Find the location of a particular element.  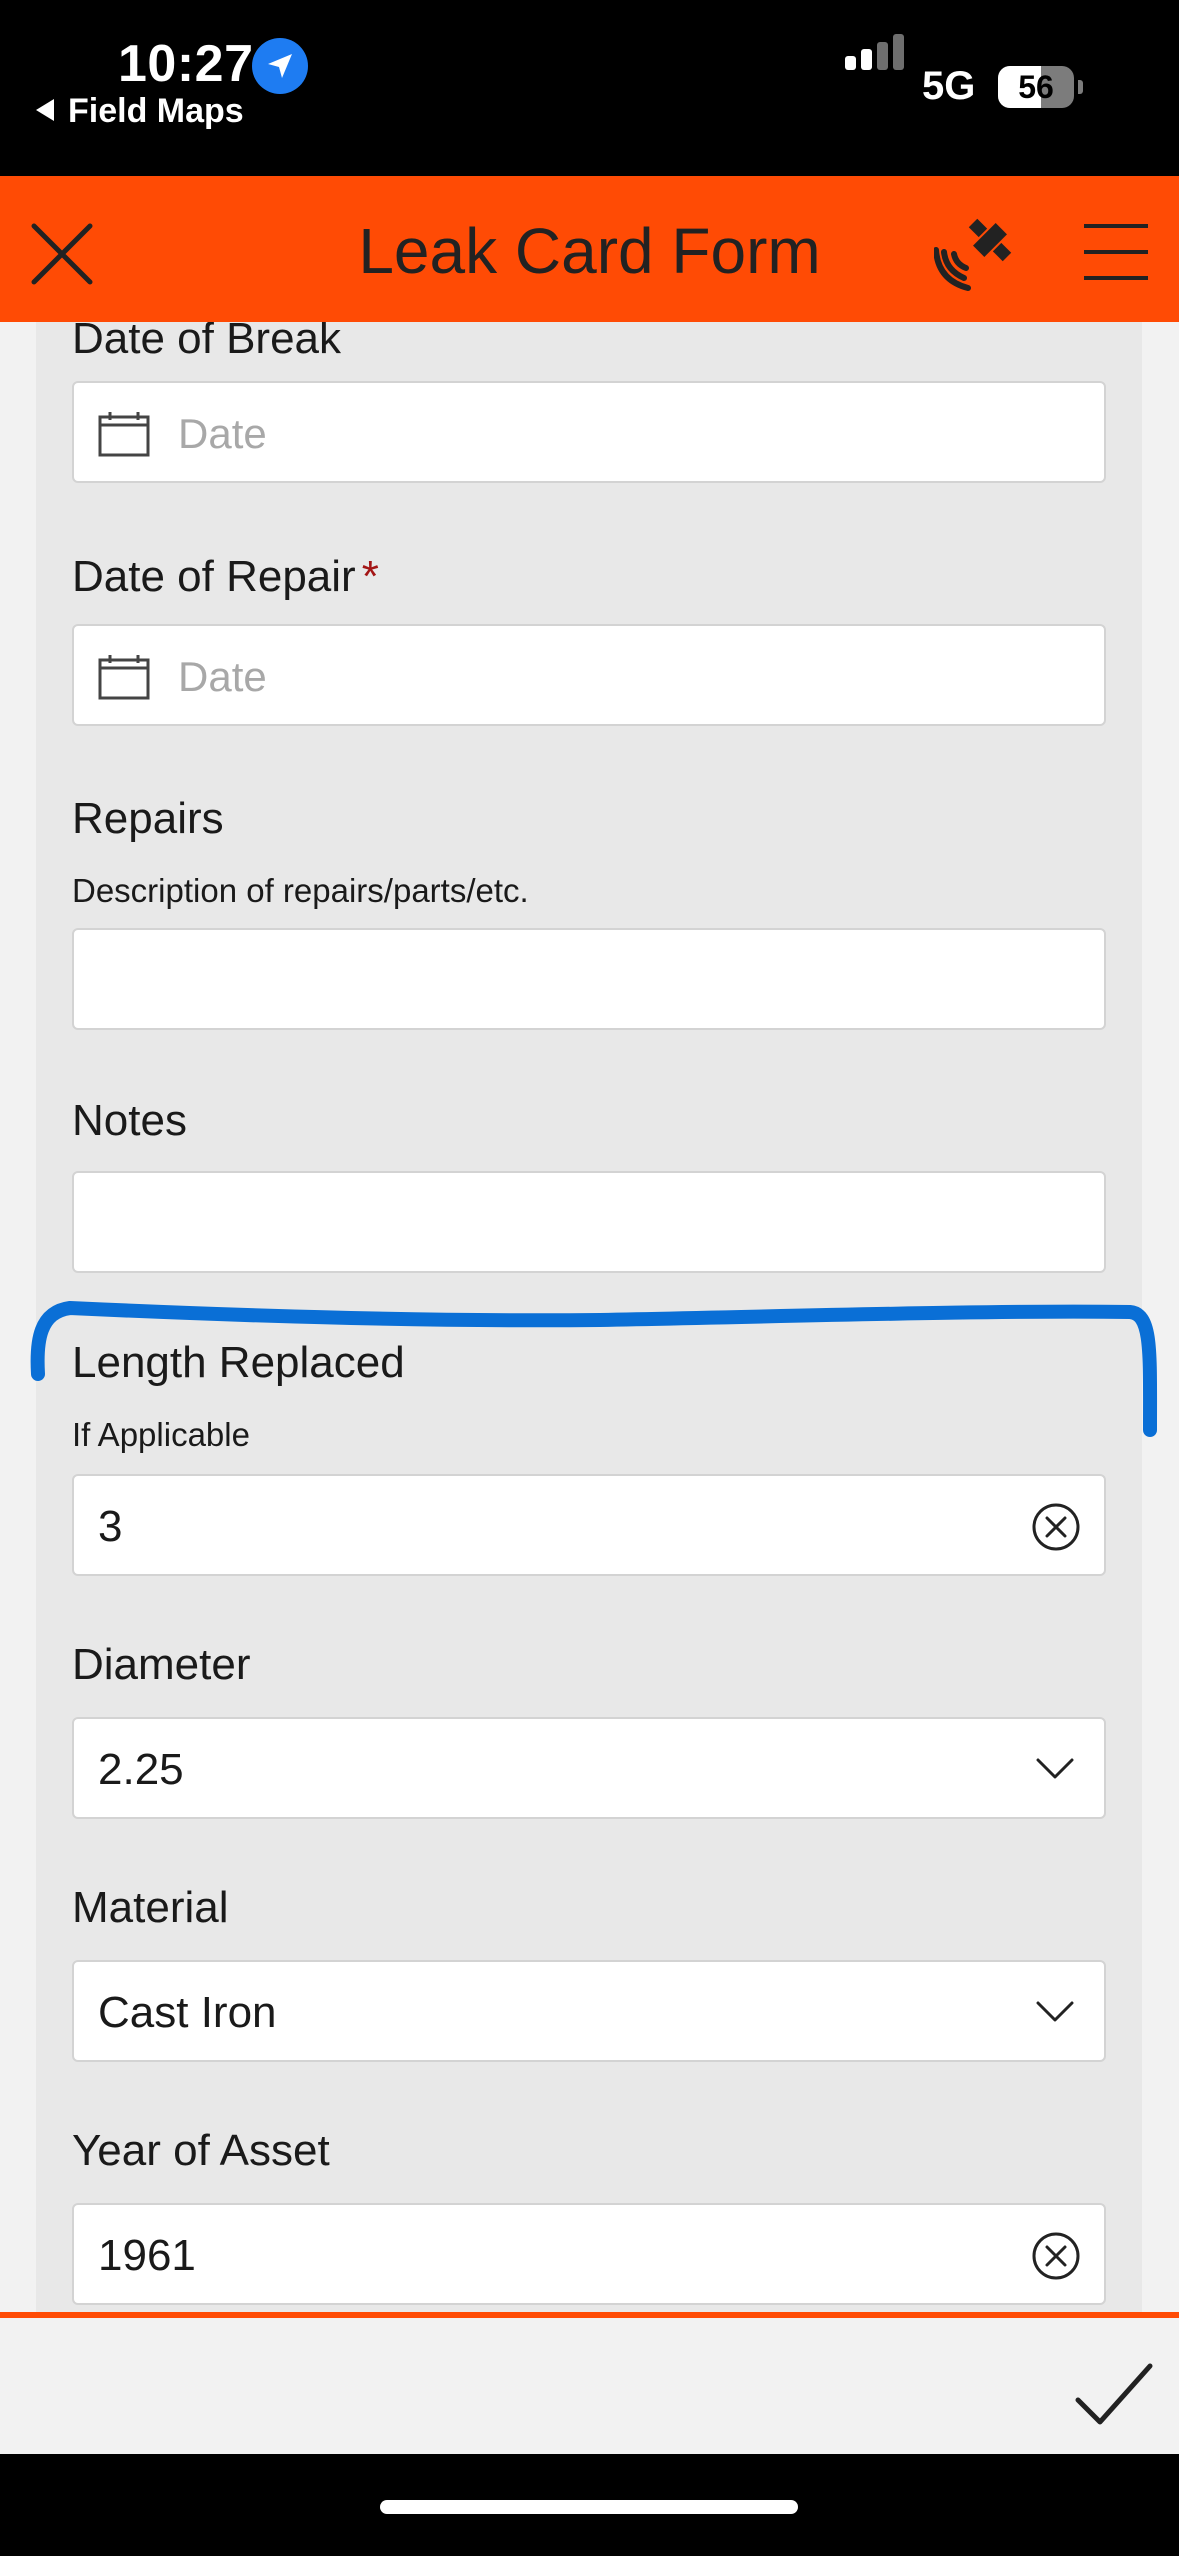

location-arrow-icon is located at coordinates (280, 66).